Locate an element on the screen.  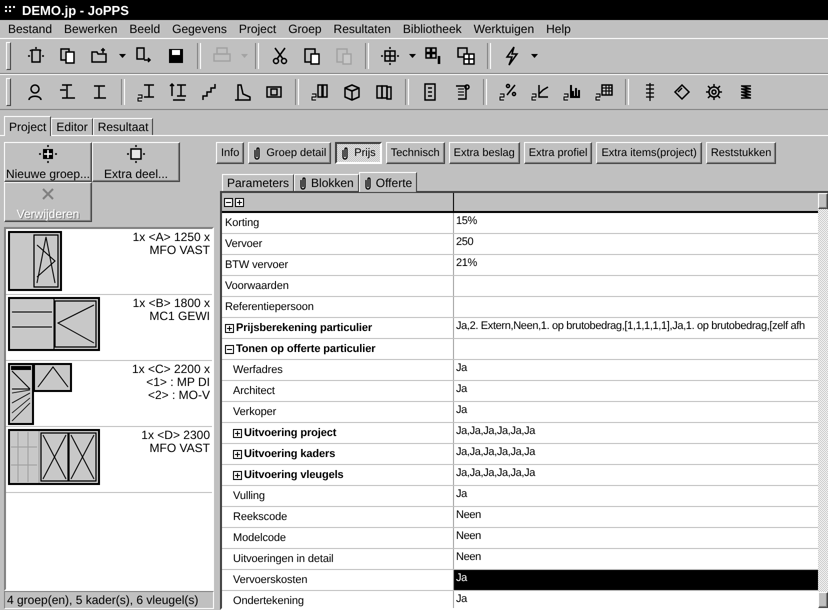
shoe-icon is located at coordinates (242, 92).